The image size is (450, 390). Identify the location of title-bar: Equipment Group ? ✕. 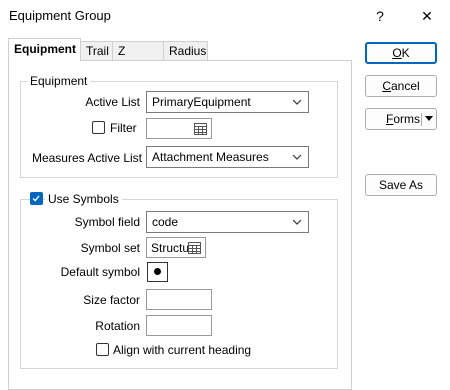
(225, 16).